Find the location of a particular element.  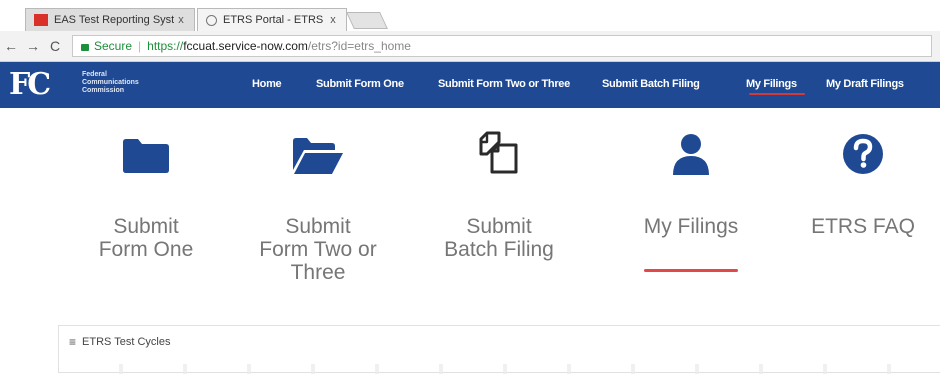

lock-icon is located at coordinates (85, 47).